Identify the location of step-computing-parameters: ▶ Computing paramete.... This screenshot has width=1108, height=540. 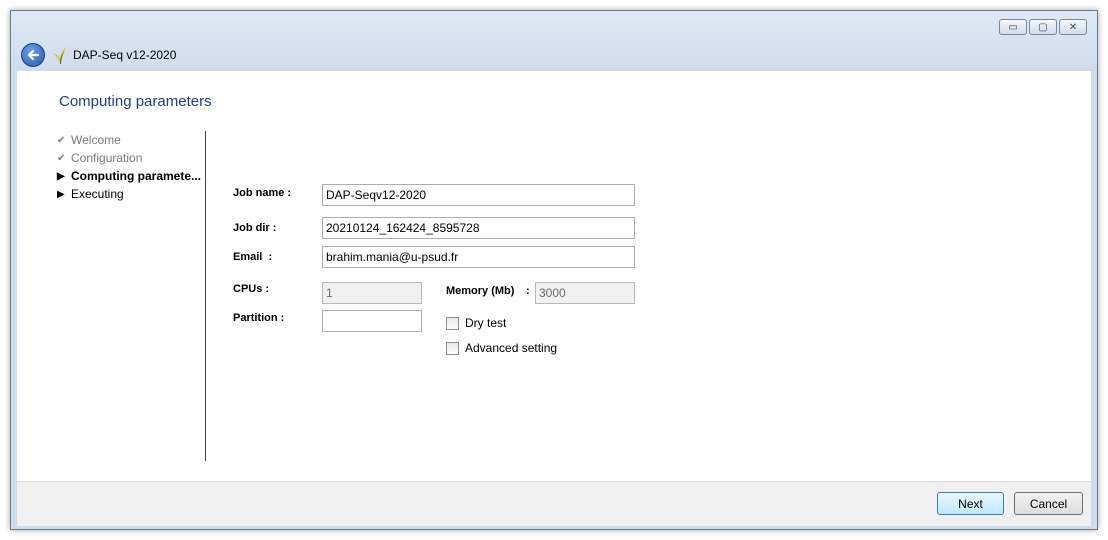
(129, 176).